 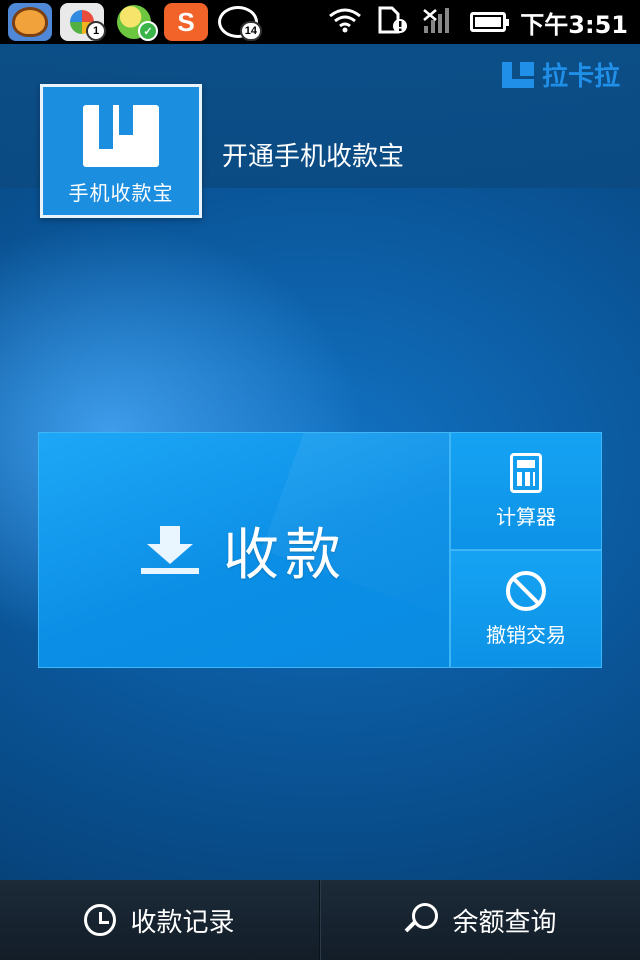 I want to click on balance-label: 余额查询, so click(x=504, y=922).